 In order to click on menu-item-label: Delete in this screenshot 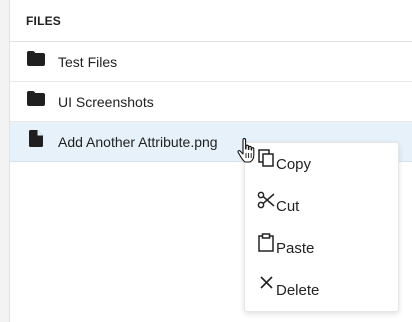, I will do `click(298, 290)`.